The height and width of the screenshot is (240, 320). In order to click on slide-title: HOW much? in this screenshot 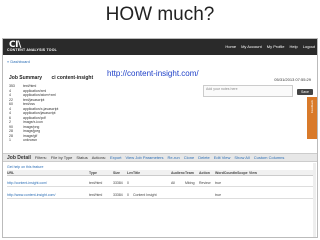, I will do `click(160, 14)`.